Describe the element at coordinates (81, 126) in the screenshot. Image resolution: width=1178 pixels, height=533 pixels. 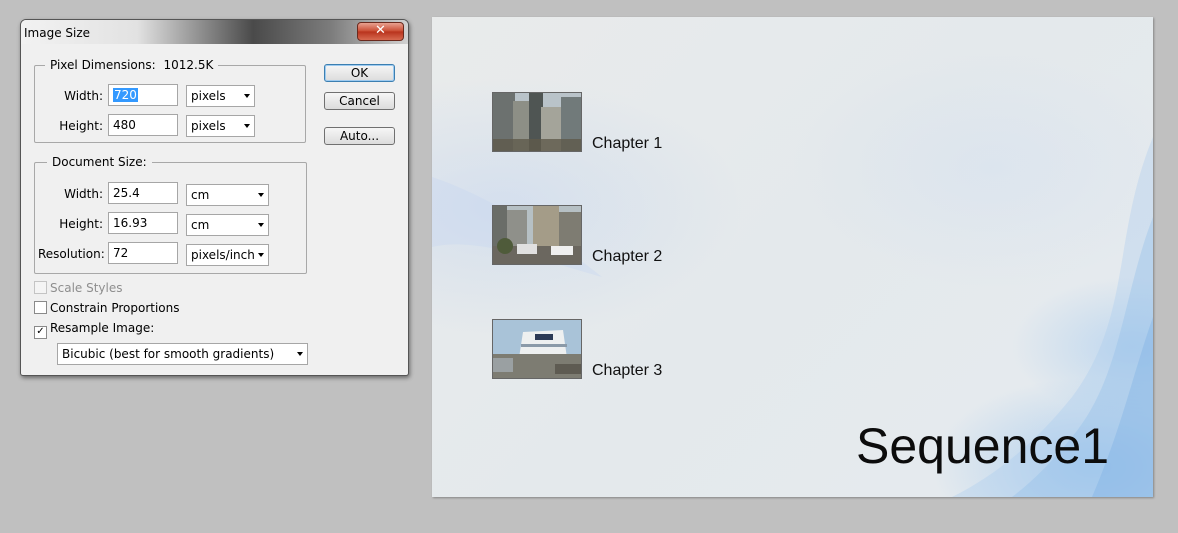
I see `pixel-height-label: Height:` at that location.